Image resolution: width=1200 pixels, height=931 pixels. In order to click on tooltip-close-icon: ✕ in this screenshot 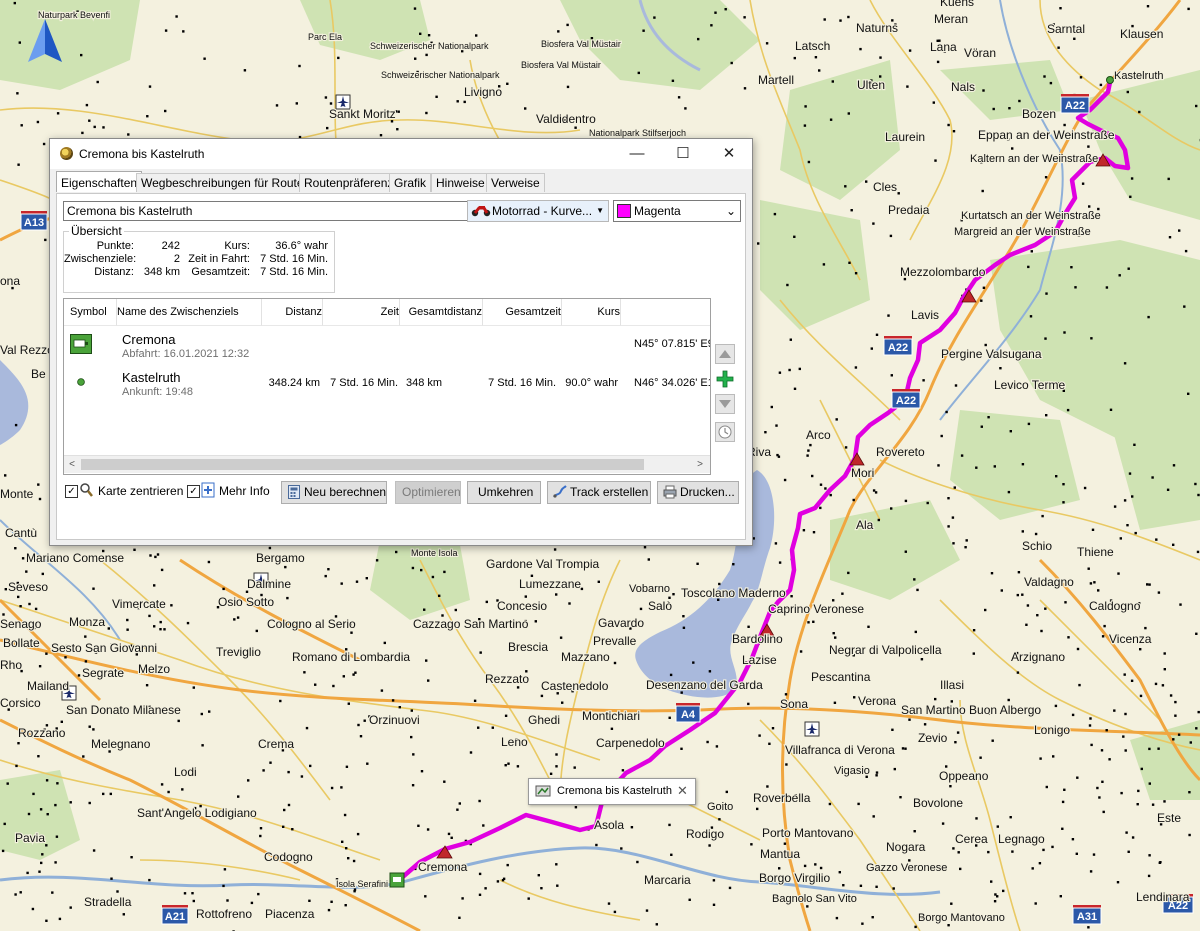, I will do `click(682, 791)`.